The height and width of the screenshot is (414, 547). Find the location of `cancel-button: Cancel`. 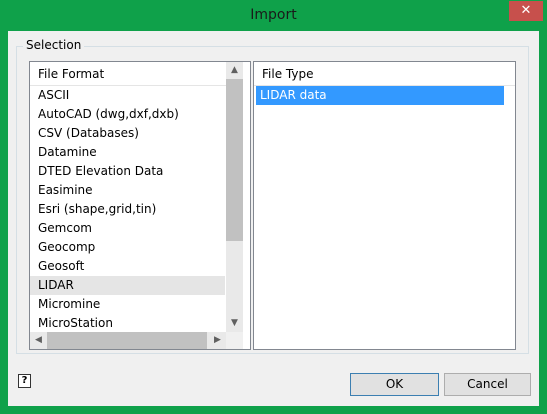

cancel-button: Cancel is located at coordinates (487, 384).